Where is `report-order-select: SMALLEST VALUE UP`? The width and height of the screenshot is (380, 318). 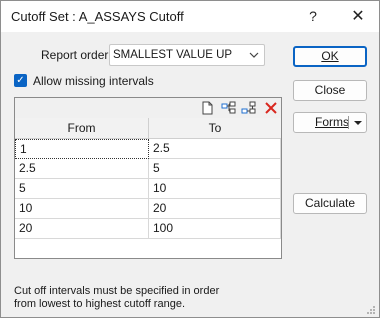 report-order-select: SMALLEST VALUE UP is located at coordinates (187, 55).